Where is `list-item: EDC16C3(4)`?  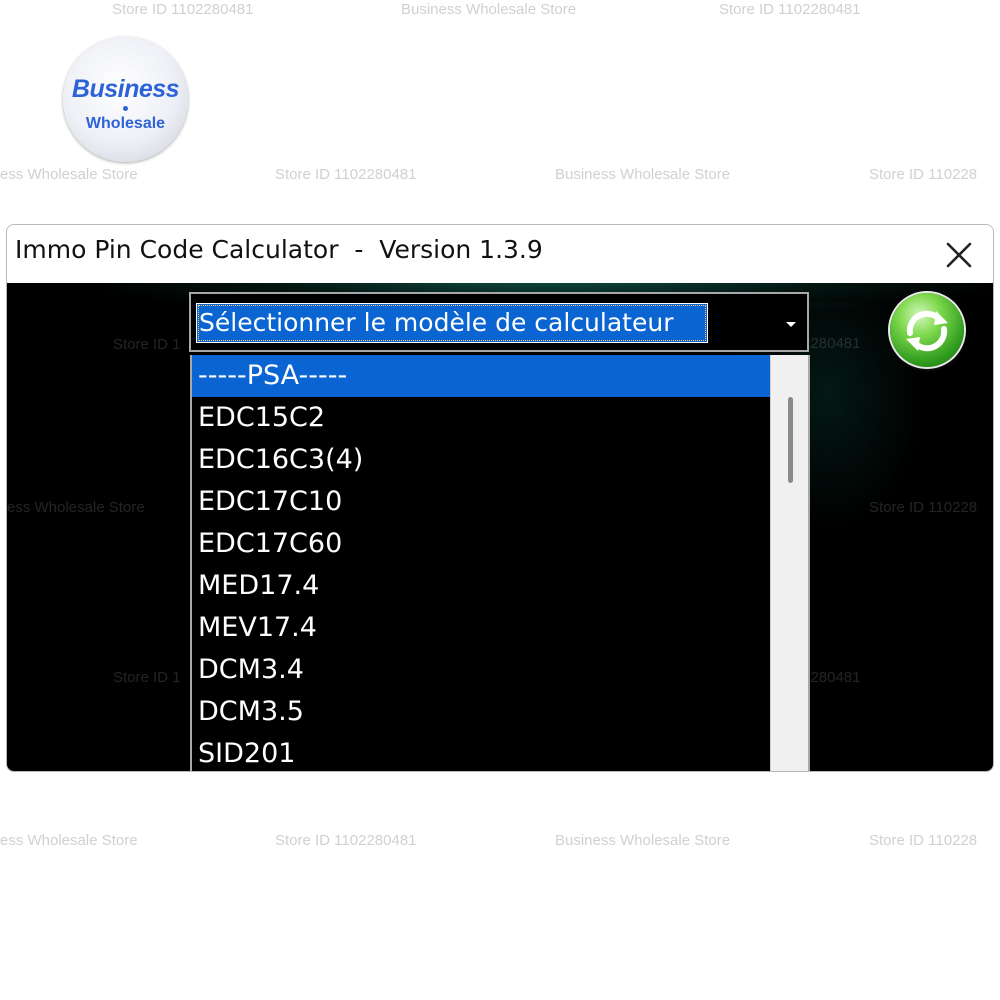
list-item: EDC16C3(4) is located at coordinates (481, 460).